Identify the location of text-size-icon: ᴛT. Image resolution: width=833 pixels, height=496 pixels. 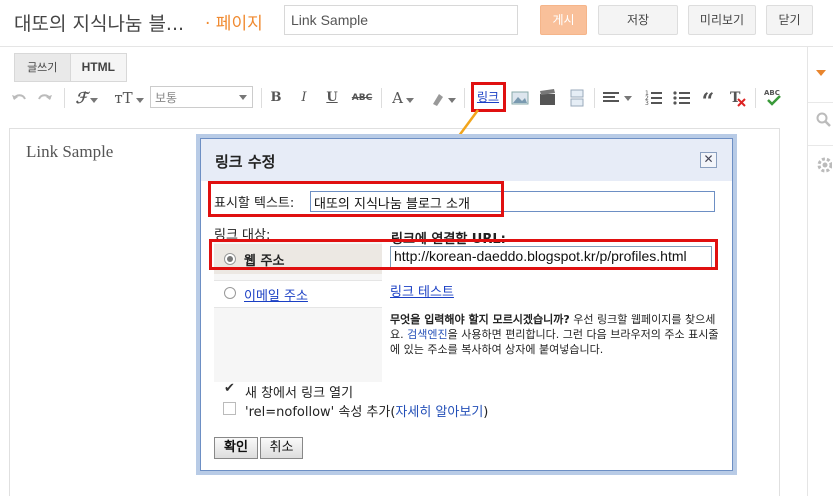
(129, 98).